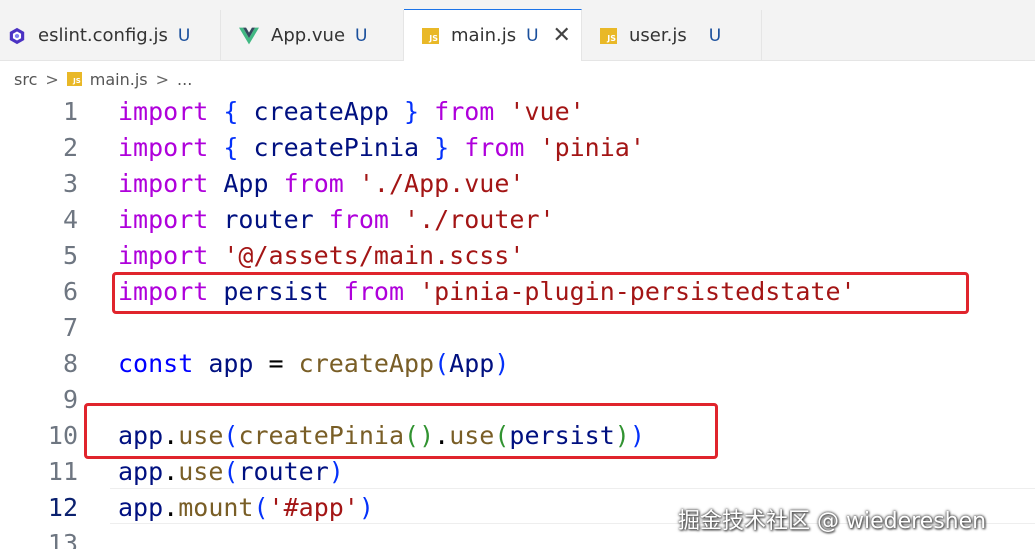 This screenshot has height=549, width=1035. What do you see at coordinates (313, 507) in the screenshot?
I see `code-token: '#app'` at bounding box center [313, 507].